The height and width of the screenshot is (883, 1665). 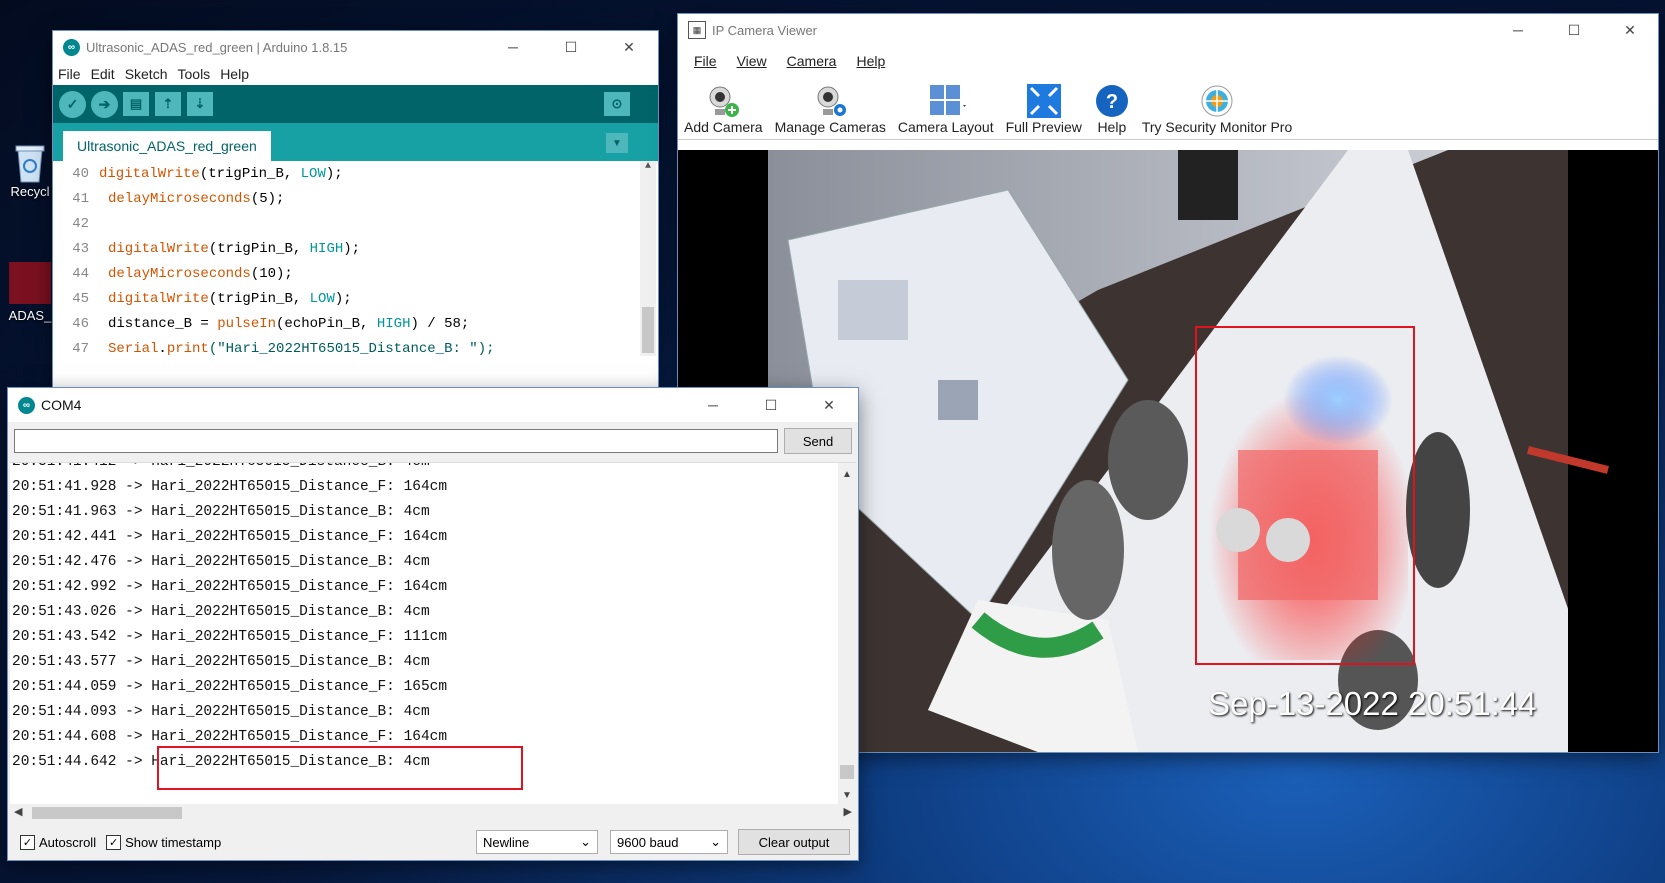 What do you see at coordinates (848, 811) in the screenshot?
I see `scroll-right-icon: ▶` at bounding box center [848, 811].